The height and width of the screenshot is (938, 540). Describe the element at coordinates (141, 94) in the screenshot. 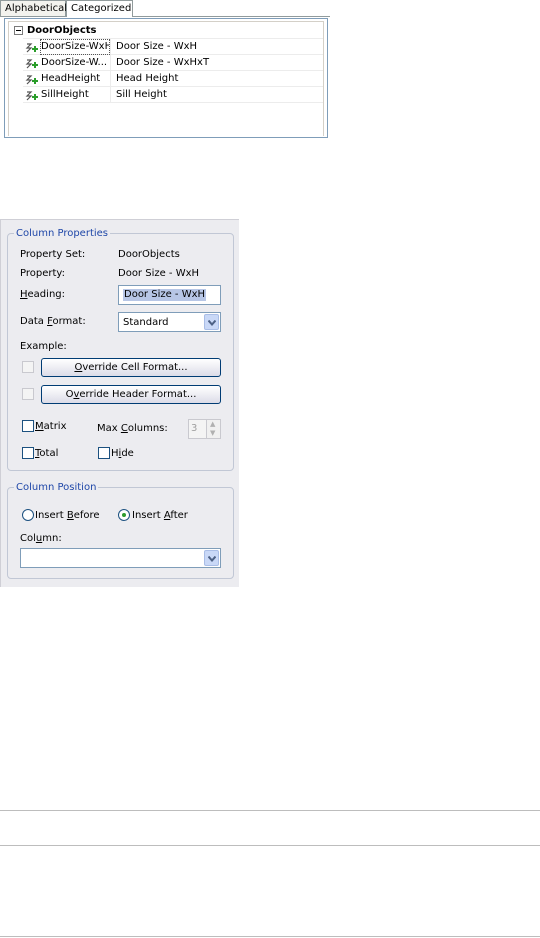

I see `tree-row-value: Sill Height` at that location.